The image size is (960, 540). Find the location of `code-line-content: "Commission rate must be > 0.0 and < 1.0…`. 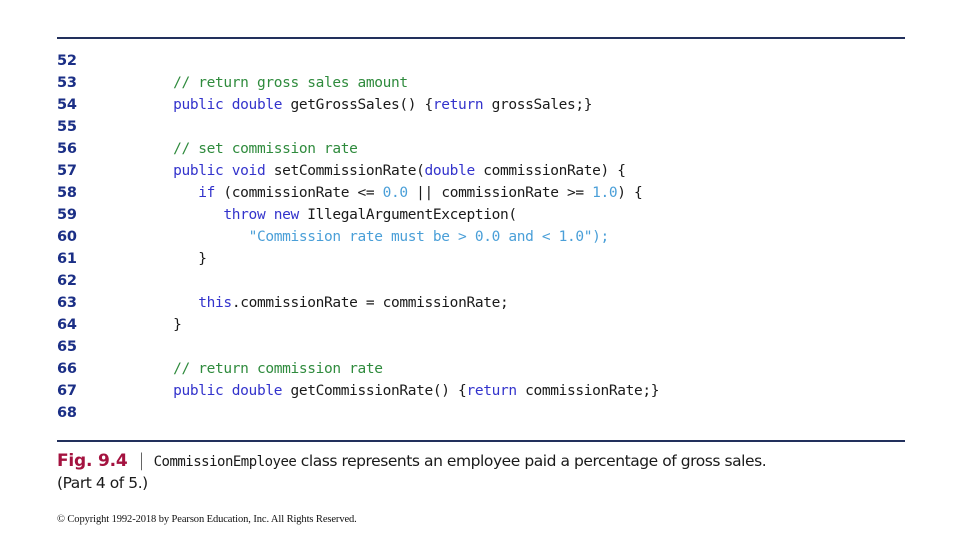

code-line-content: "Commission rate must be > 0.0 and < 1.0… is located at coordinates (503, 237).